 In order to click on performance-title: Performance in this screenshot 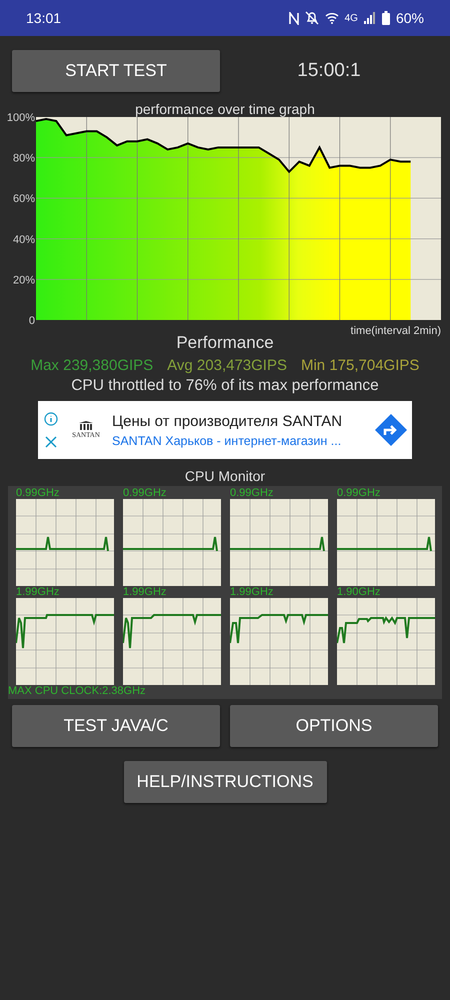, I will do `click(225, 342)`.